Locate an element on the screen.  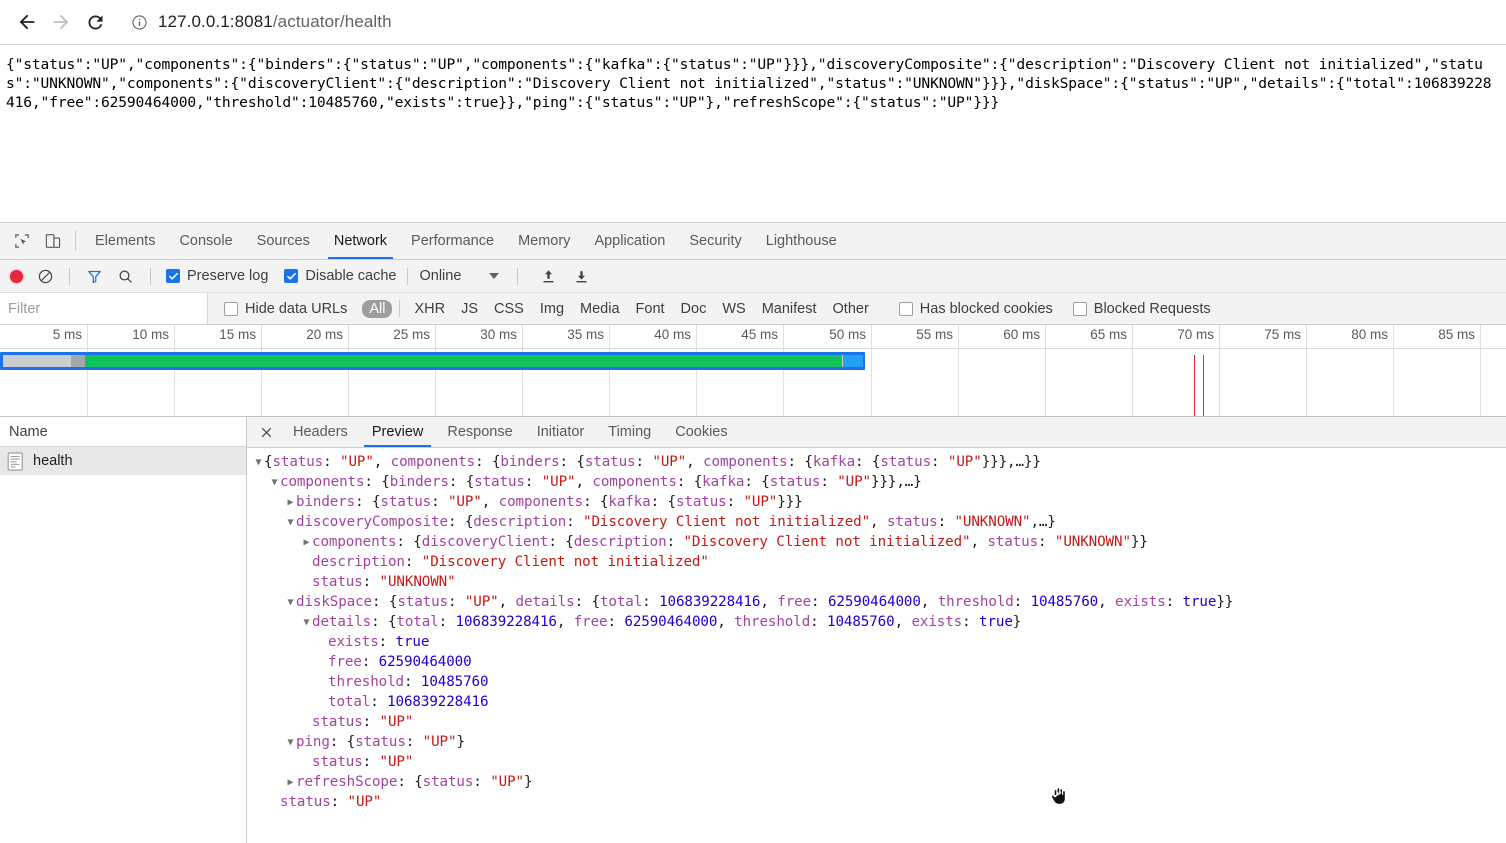
request-row: health is located at coordinates (123, 461).